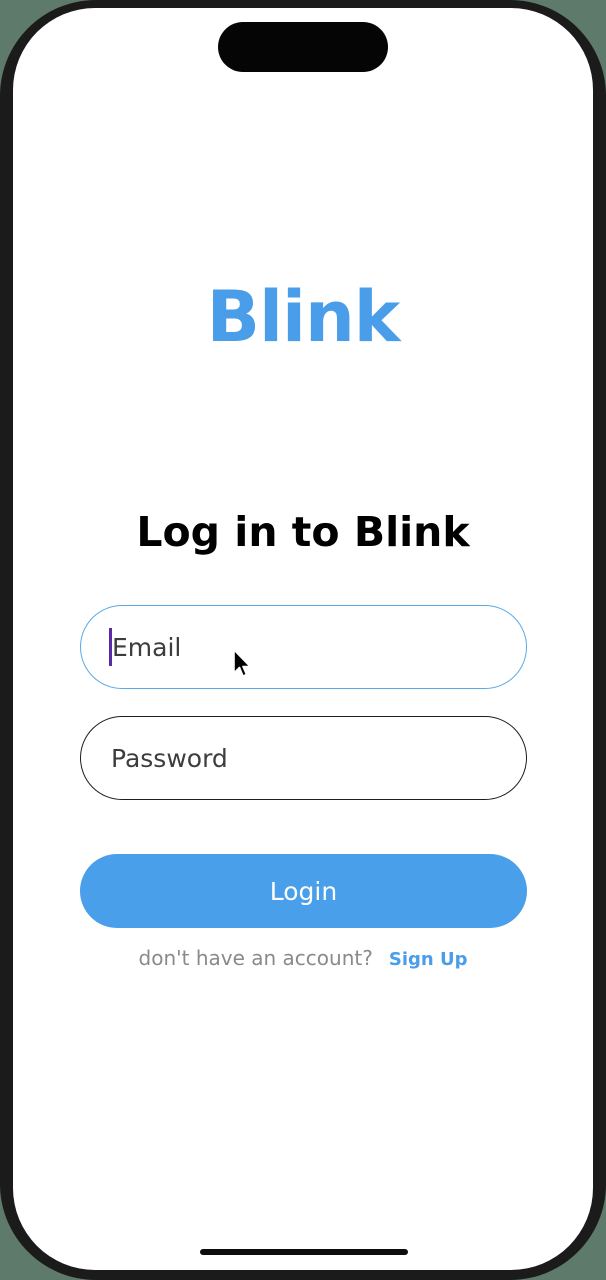 The image size is (606, 1280). What do you see at coordinates (303, 647) in the screenshot?
I see `email-field: Email` at bounding box center [303, 647].